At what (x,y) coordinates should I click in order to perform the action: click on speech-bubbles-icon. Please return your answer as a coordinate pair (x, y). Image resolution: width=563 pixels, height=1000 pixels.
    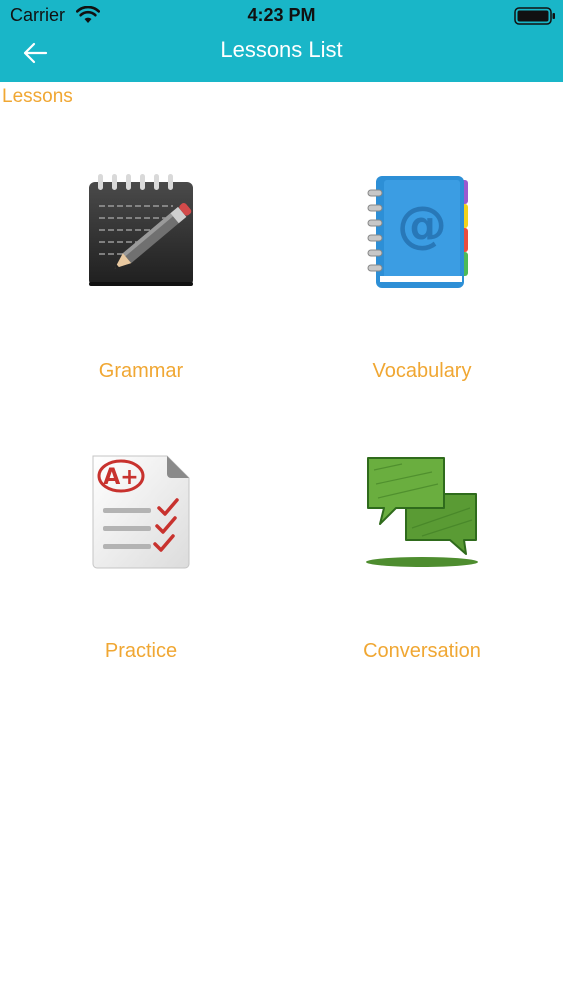
    Looking at the image, I should click on (422, 512).